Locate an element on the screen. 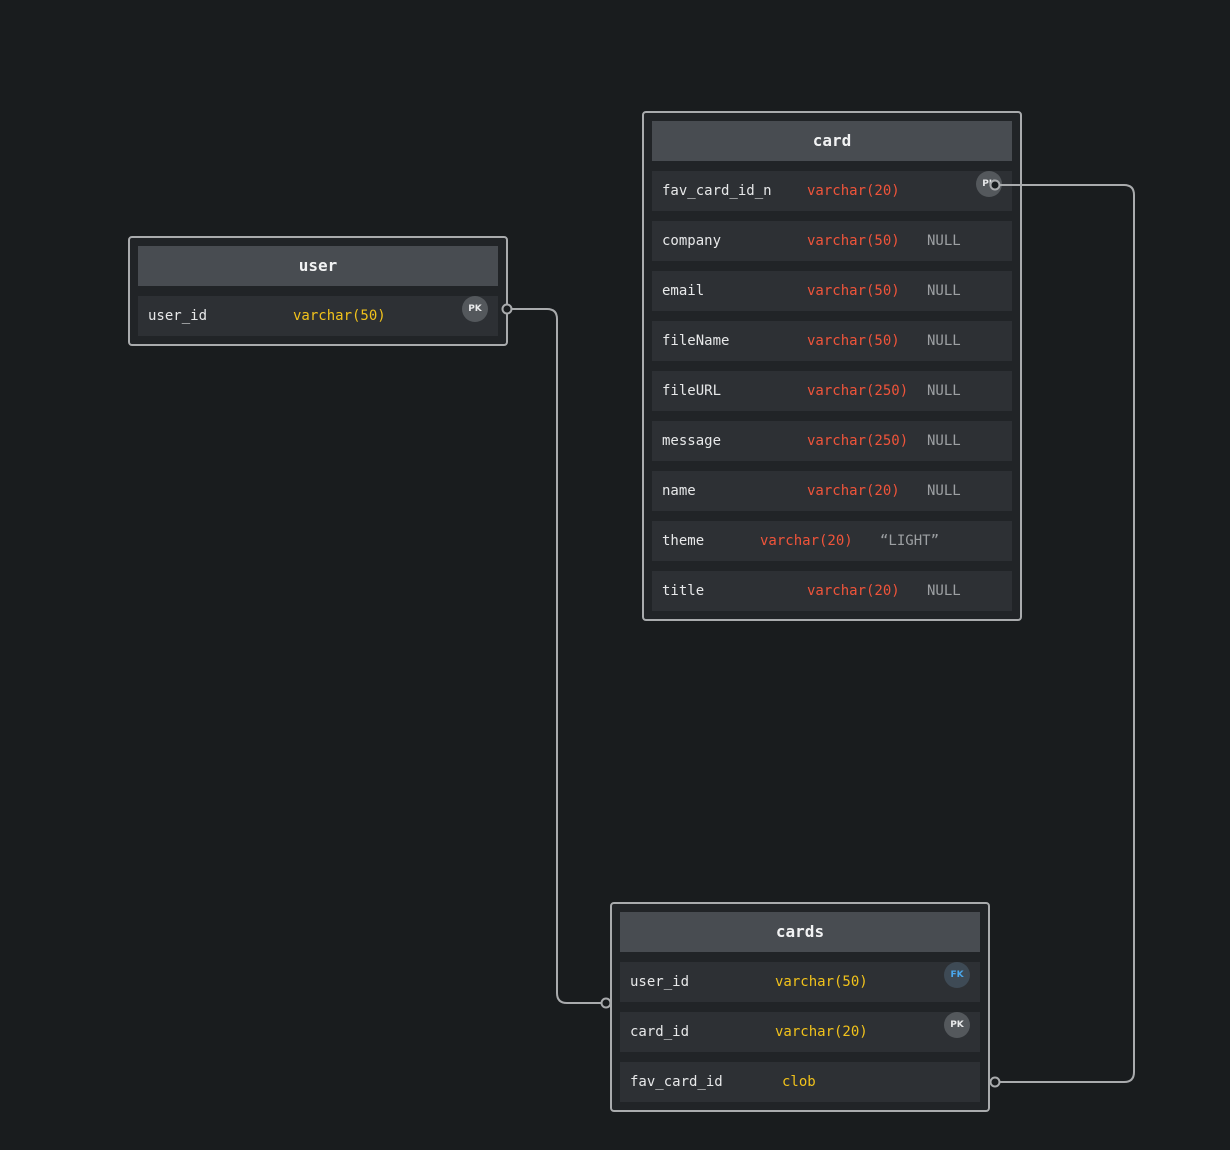 Image resolution: width=1230 pixels, height=1150 pixels. column-type: clob is located at coordinates (799, 1082).